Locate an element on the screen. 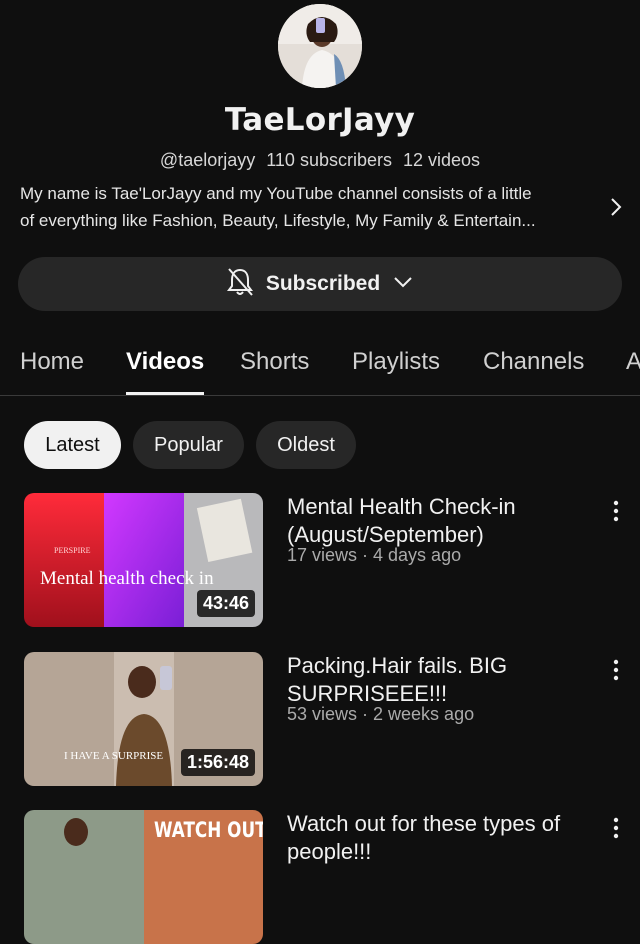 This screenshot has height=944, width=640. subscribed-button: Subscribed is located at coordinates (320, 284).